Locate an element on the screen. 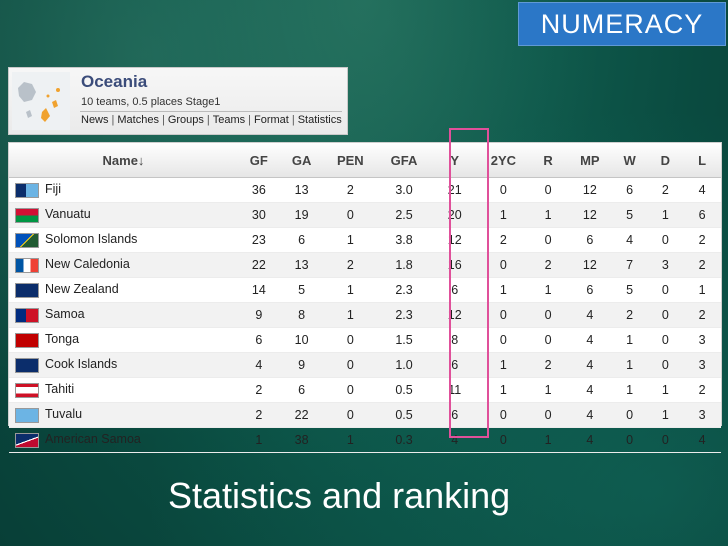 The height and width of the screenshot is (546, 728). stat-cell-ga: 38 is located at coordinates (301, 440).